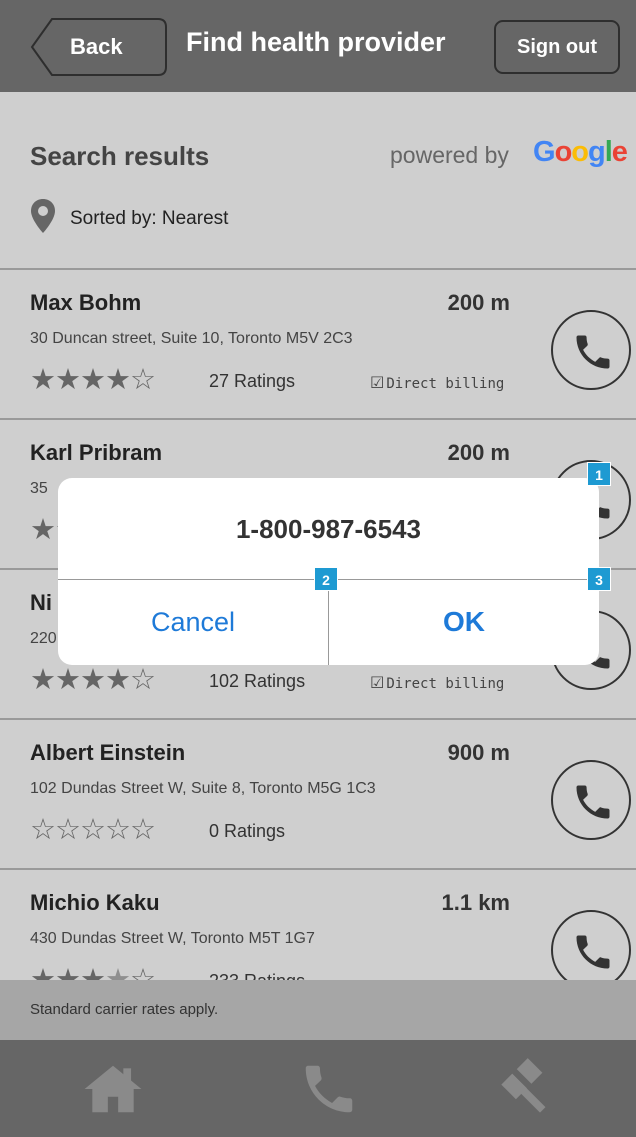 The height and width of the screenshot is (1137, 636). What do you see at coordinates (39, 488) in the screenshot?
I see `provider-address: 35` at bounding box center [39, 488].